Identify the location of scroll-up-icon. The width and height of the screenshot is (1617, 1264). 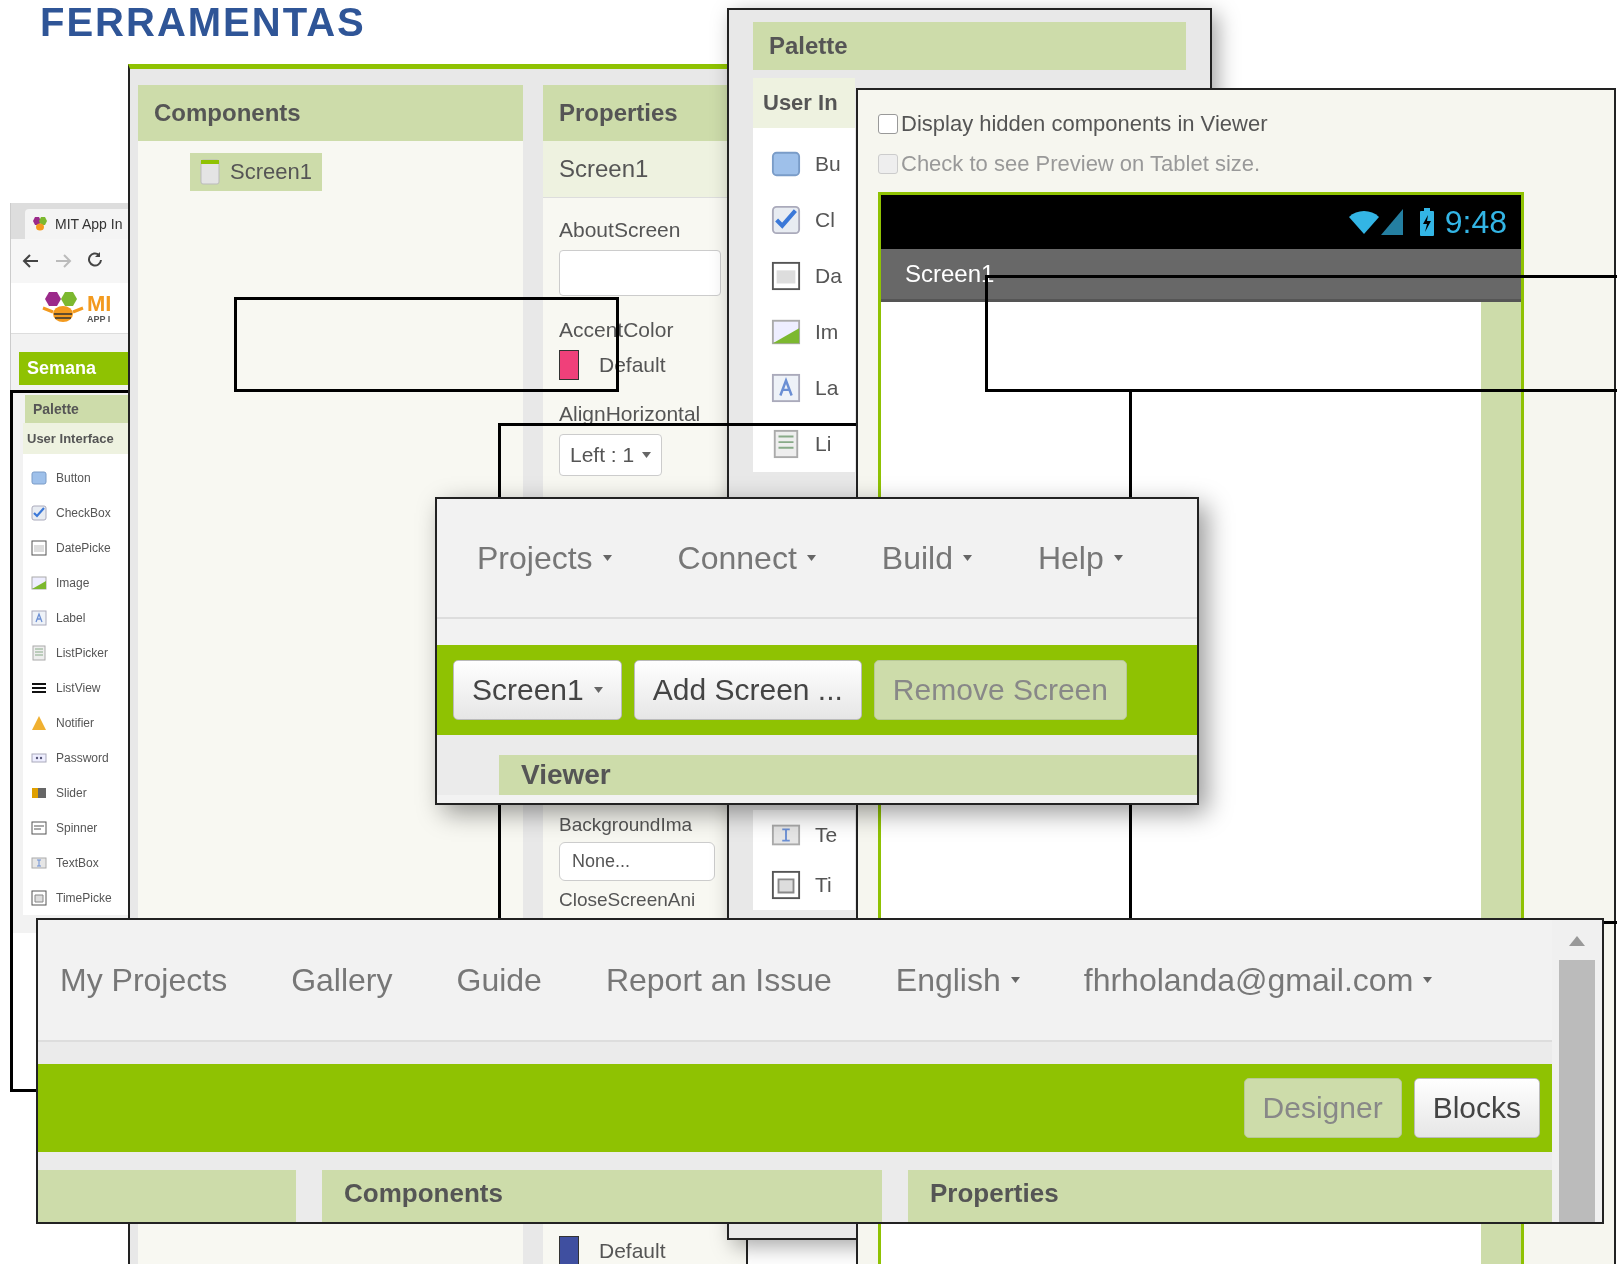
(1577, 940).